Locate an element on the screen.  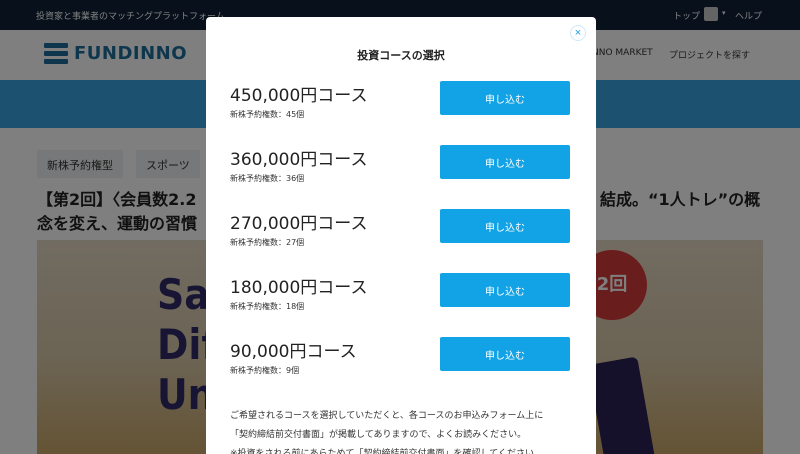
course-option-count: 新株予約権数：45個 is located at coordinates (267, 114).